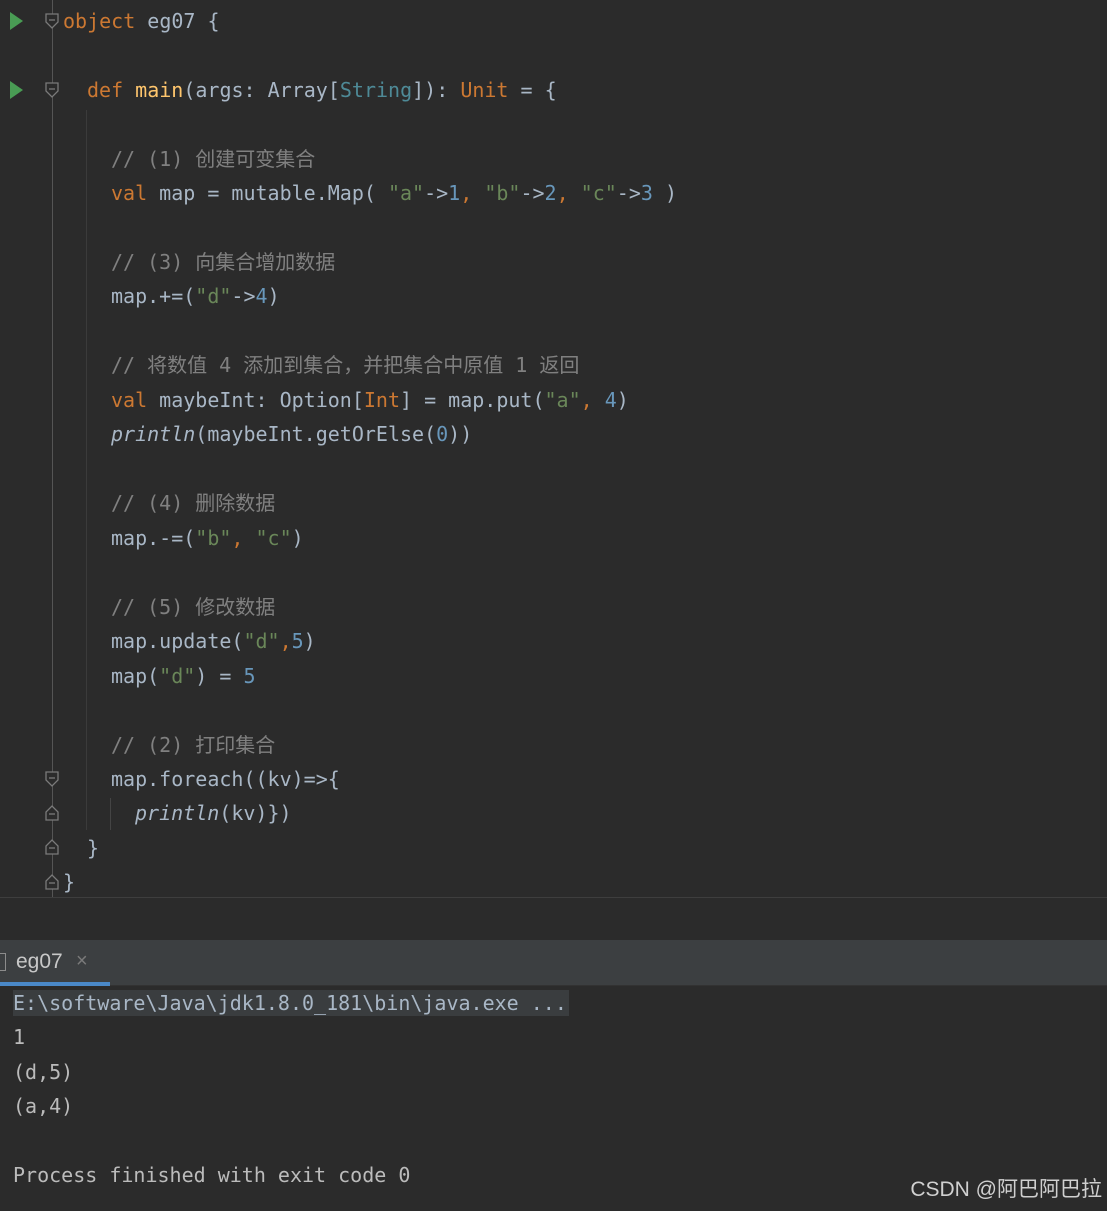  Describe the element at coordinates (381, 400) in the screenshot. I see `keyword: Int` at that location.